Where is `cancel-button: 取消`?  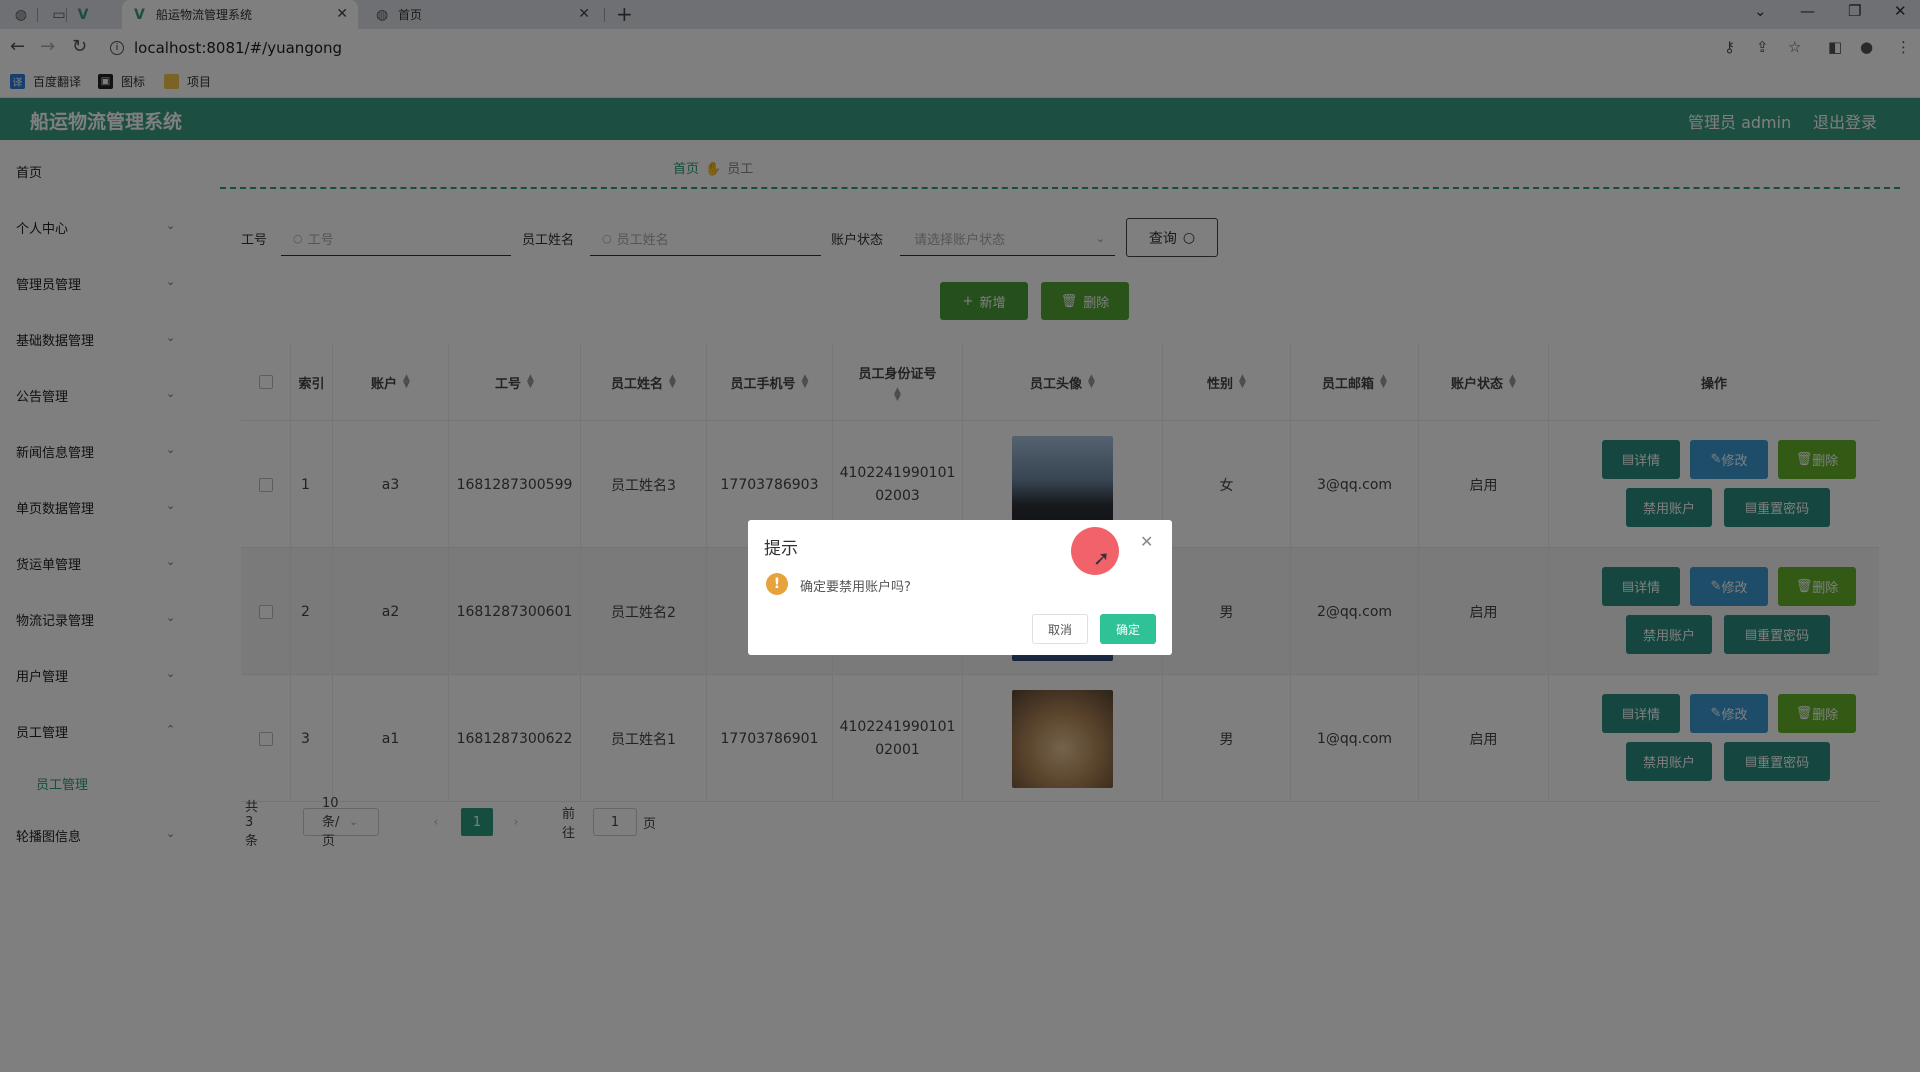 cancel-button: 取消 is located at coordinates (1060, 629).